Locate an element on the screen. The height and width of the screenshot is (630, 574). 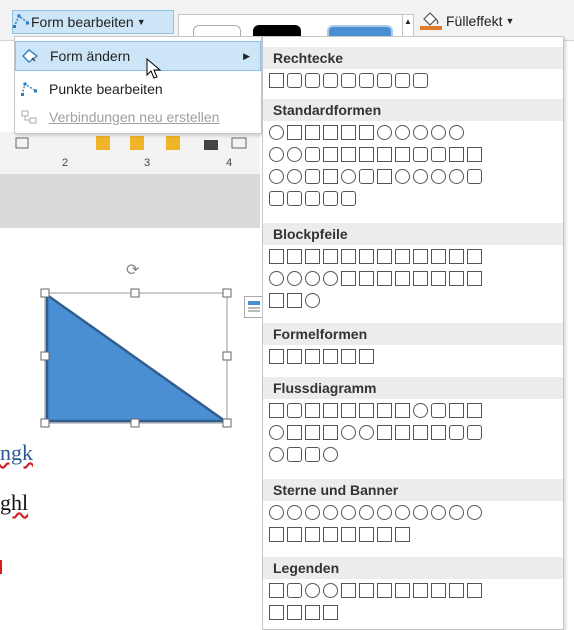
bent-up-arrow-shape is located at coordinates (474, 256).